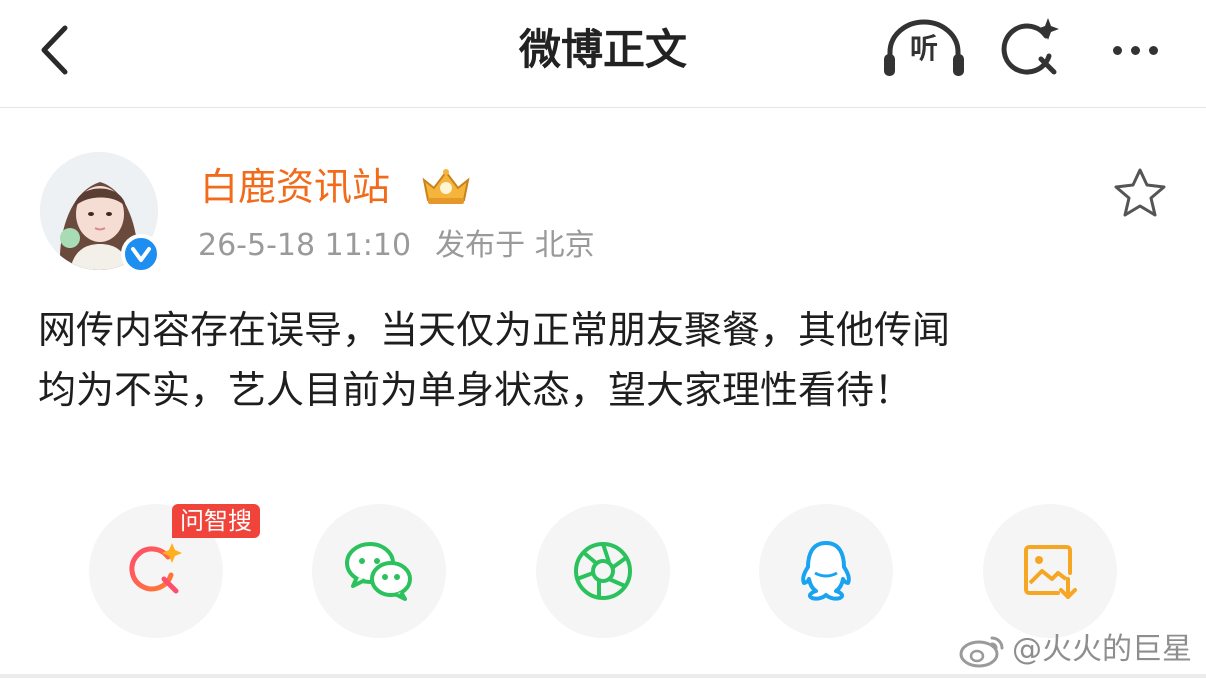 This screenshot has width=1206, height=678. I want to click on more-button, so click(1135, 50).